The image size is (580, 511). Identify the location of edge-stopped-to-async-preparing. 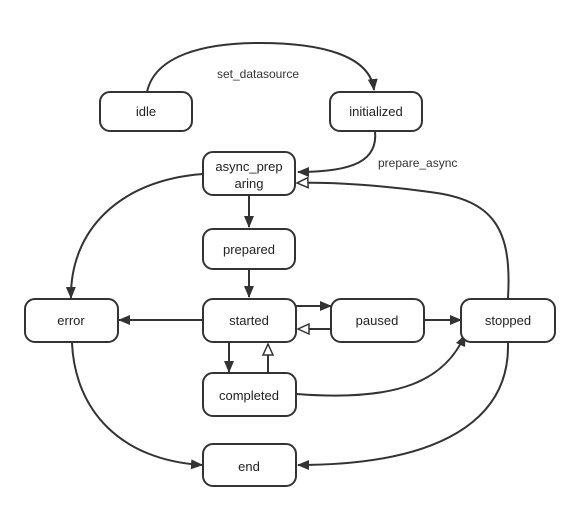
(403, 241).